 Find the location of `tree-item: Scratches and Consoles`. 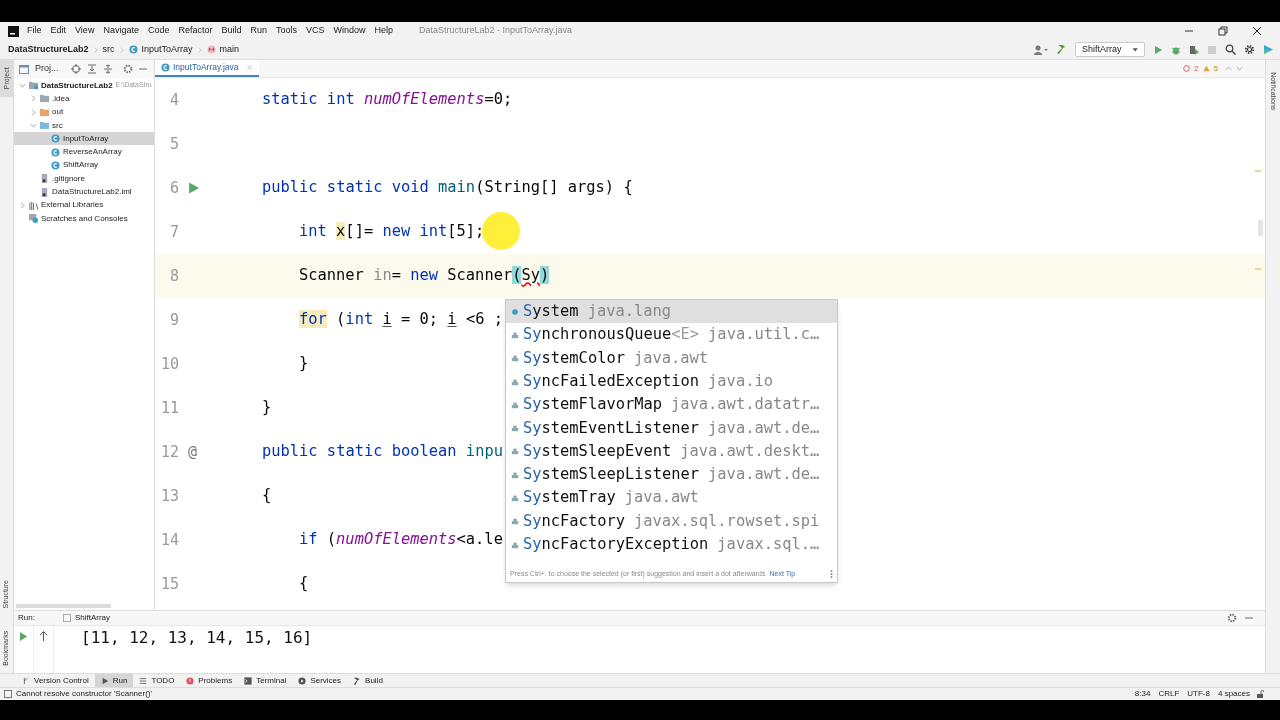

tree-item: Scratches and Consoles is located at coordinates (84, 218).